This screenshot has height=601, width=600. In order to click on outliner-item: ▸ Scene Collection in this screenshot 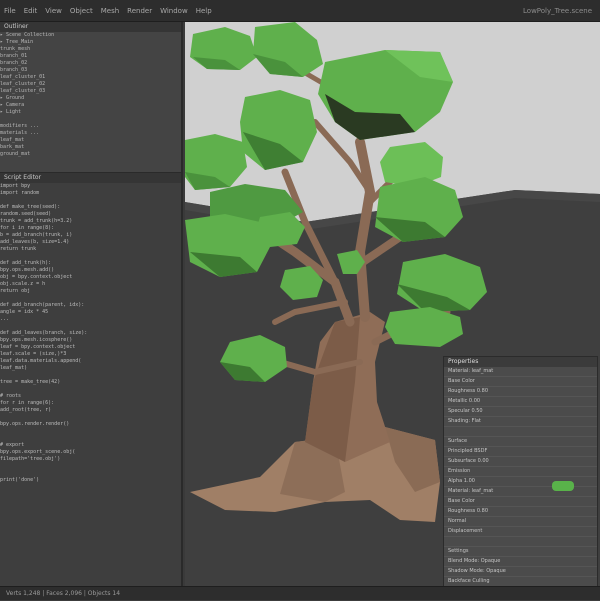, I will do `click(90, 35)`.